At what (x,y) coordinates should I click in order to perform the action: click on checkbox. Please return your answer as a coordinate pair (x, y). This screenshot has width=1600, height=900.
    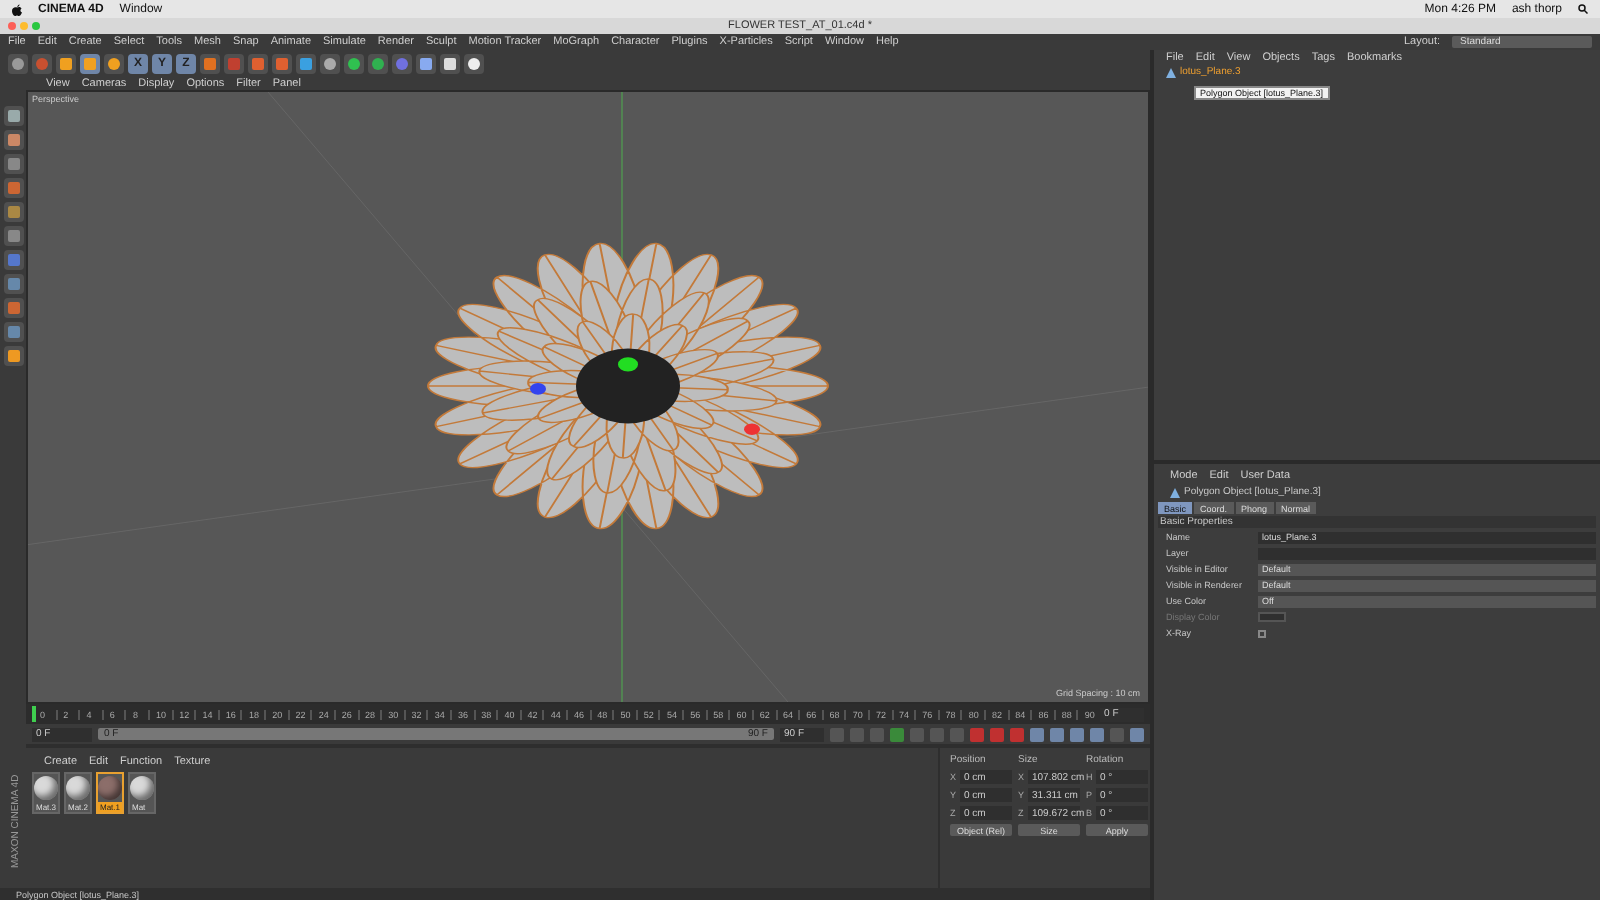
    Looking at the image, I should click on (1262, 633).